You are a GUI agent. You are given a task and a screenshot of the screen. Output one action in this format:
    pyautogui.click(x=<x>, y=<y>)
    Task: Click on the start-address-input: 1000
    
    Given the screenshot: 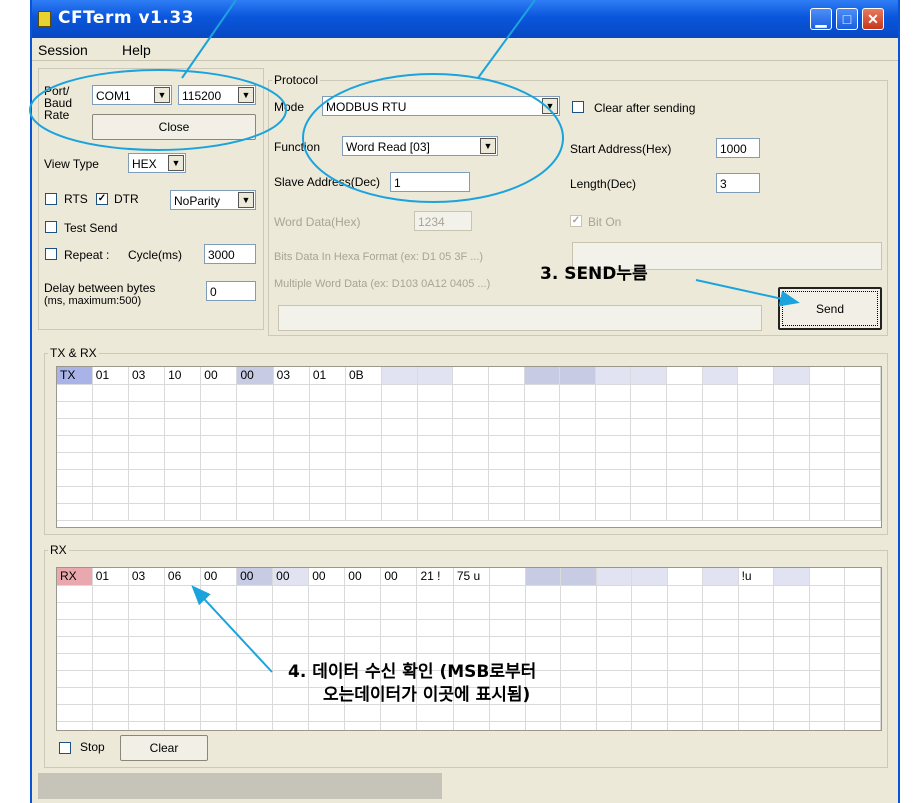 What is the action you would take?
    pyautogui.click(x=738, y=148)
    